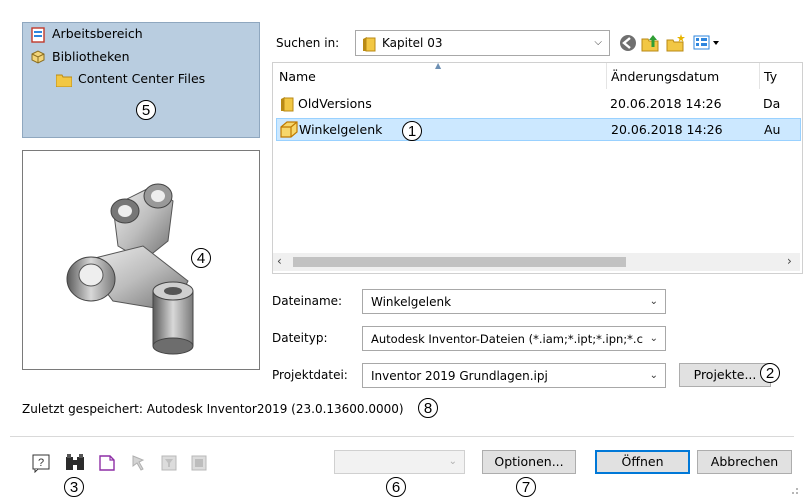 This screenshot has width=803, height=498. I want to click on callout-8: 8, so click(428, 408).